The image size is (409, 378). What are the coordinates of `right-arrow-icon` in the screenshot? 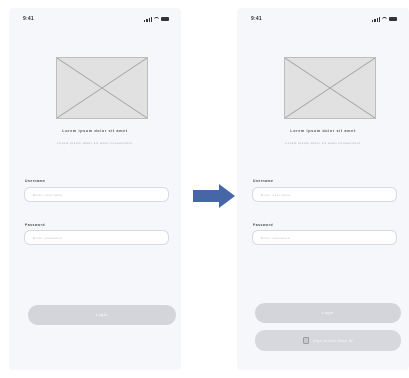 It's located at (214, 196).